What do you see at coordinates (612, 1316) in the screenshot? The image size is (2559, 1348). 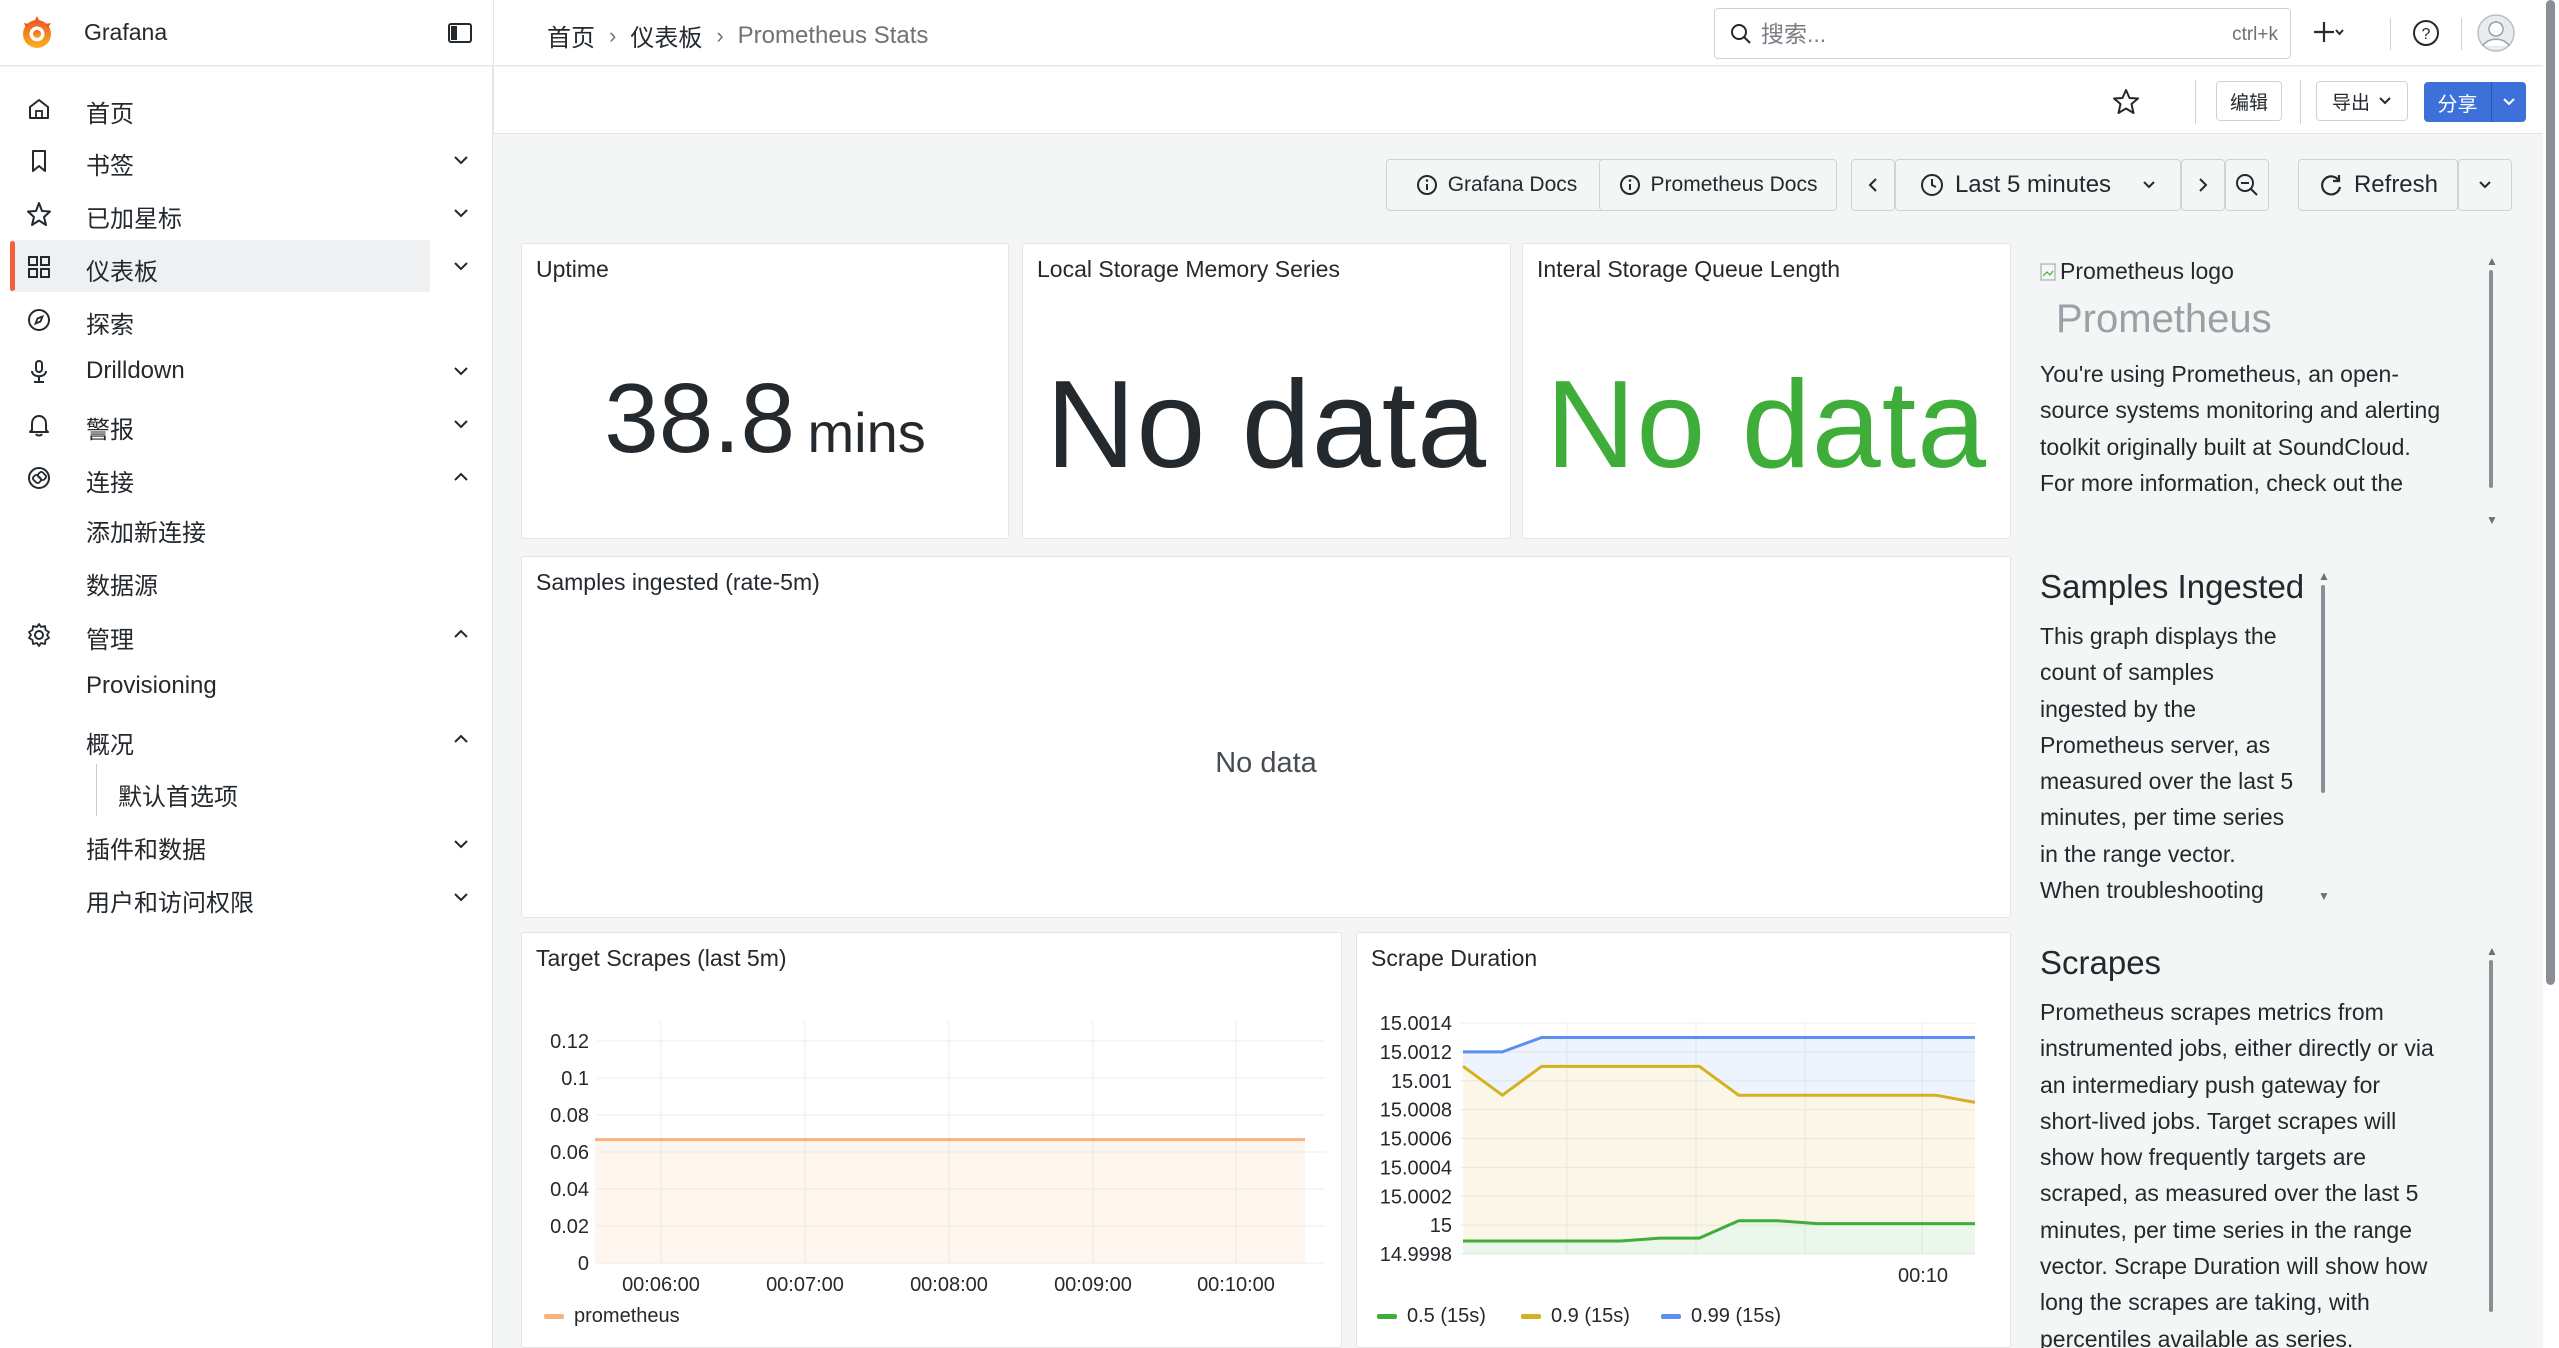 I see `legend-item: prometheus` at bounding box center [612, 1316].